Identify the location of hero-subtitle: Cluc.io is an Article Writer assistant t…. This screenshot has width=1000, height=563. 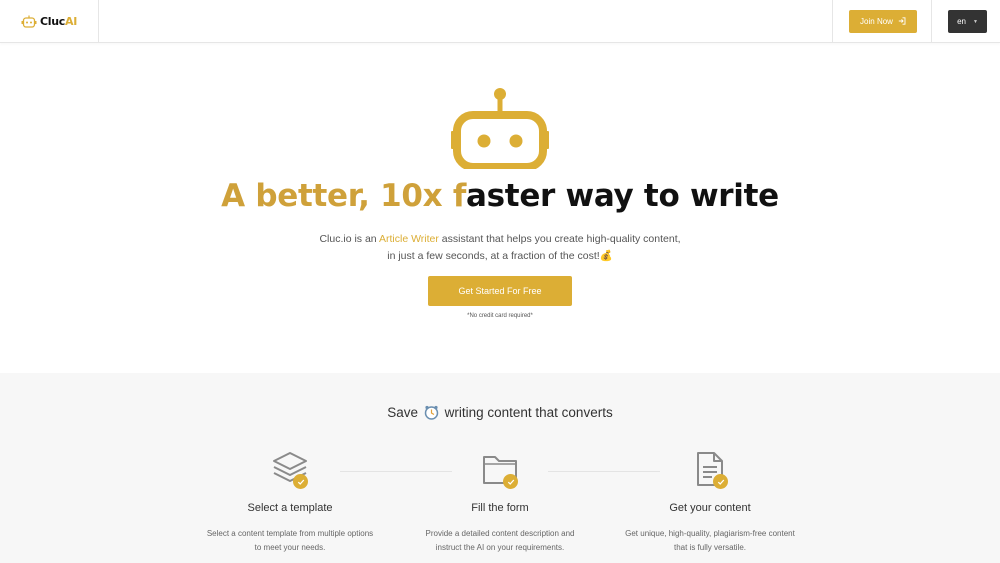
(500, 247).